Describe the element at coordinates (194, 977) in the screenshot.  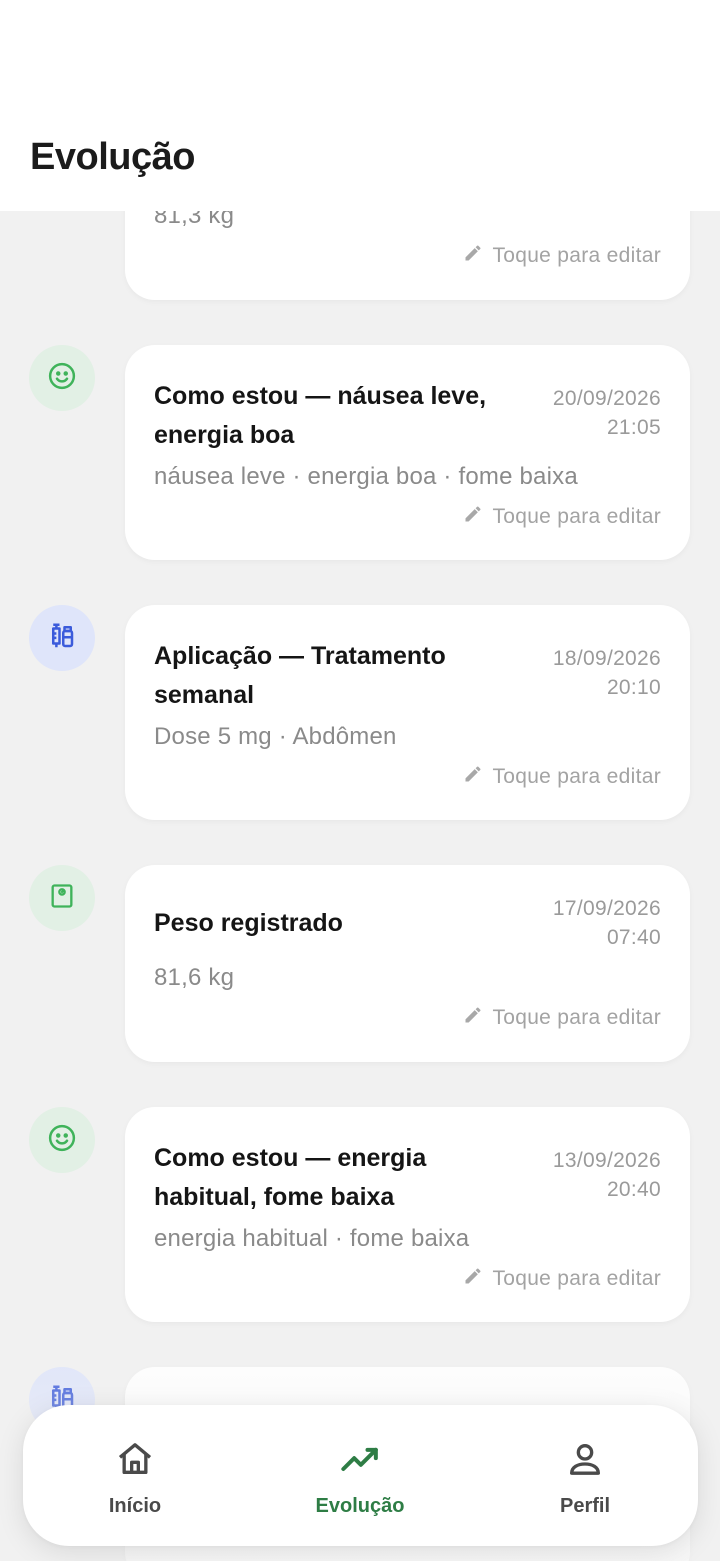
I see `card-detail: 81,6 kg` at that location.